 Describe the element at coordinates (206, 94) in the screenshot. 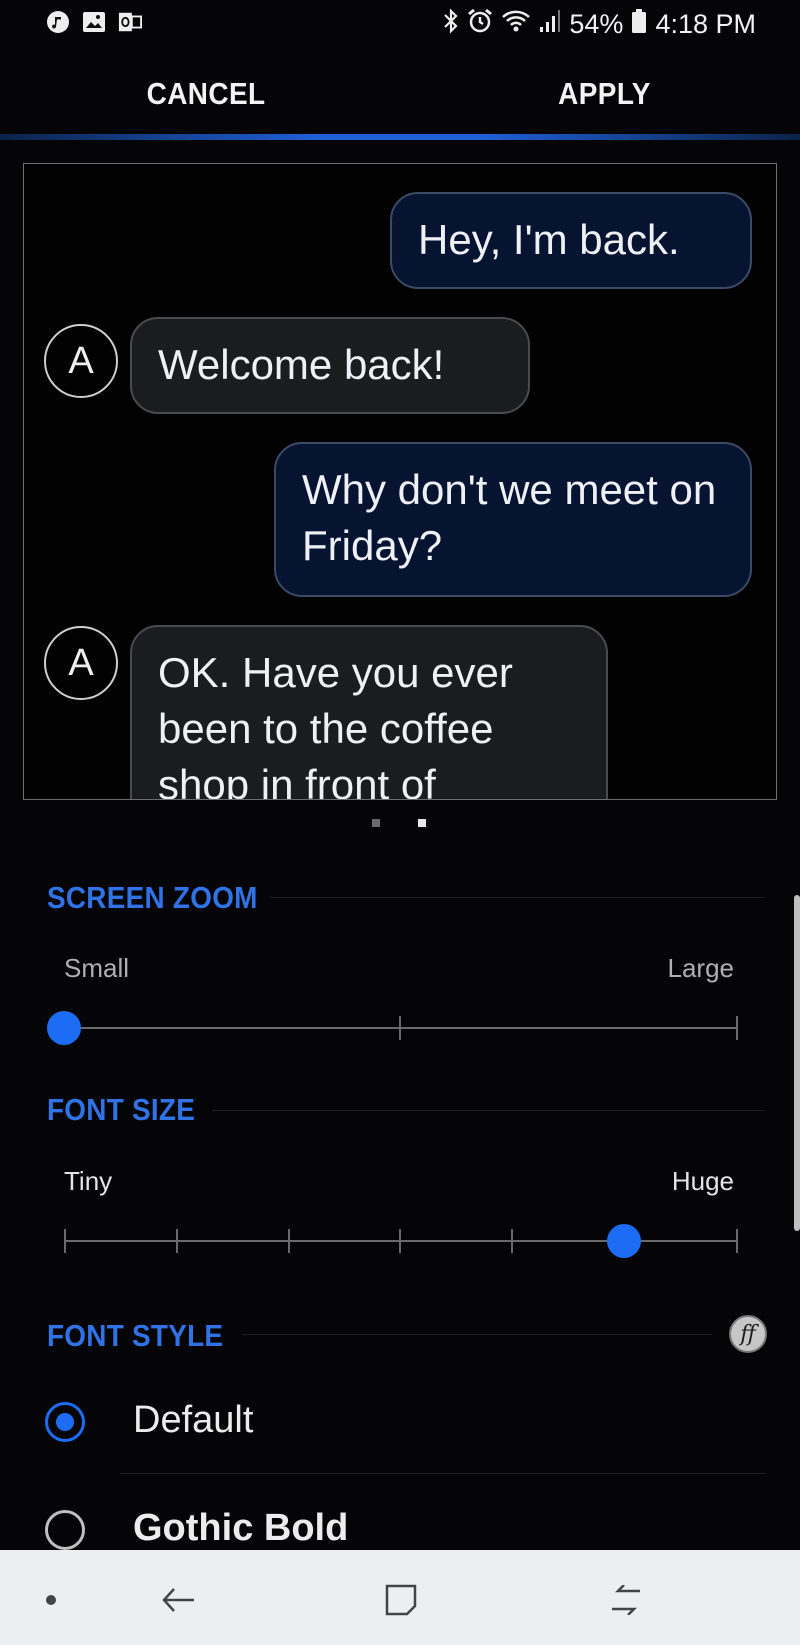

I see `cancel-button: CANCEL` at that location.